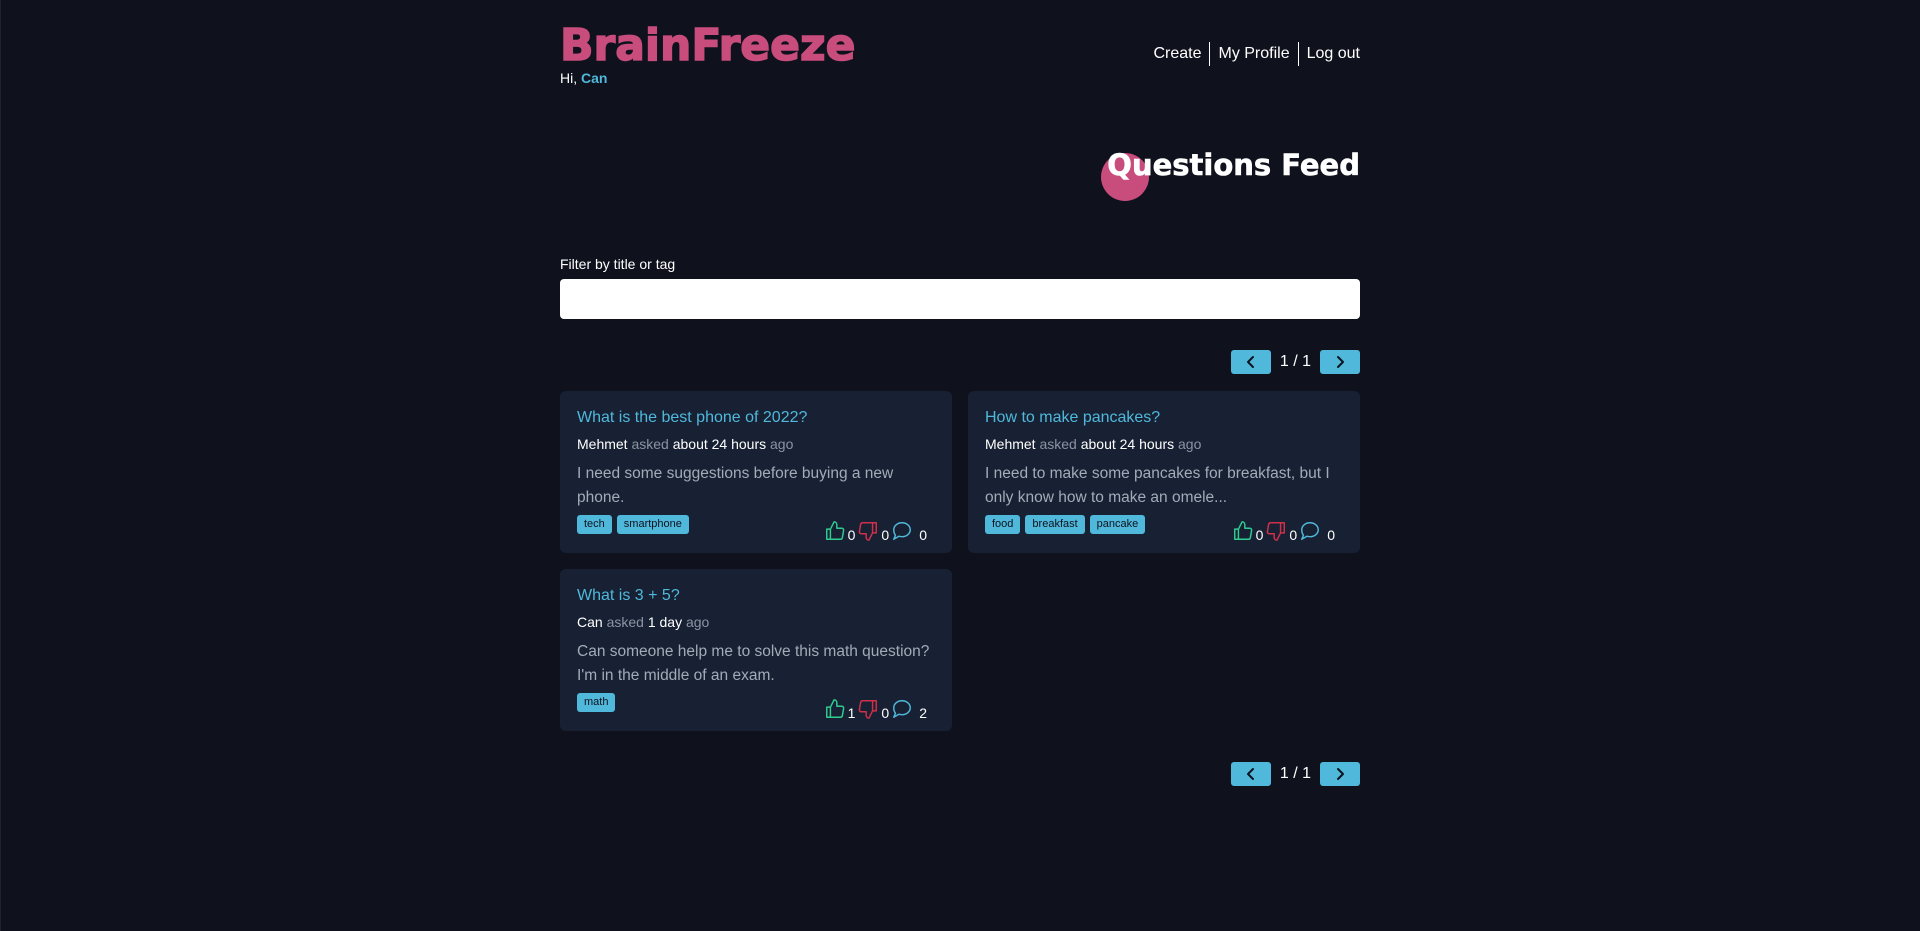 The width and height of the screenshot is (1920, 931). I want to click on top-nav: Create My Profile Log out, so click(1252, 54).